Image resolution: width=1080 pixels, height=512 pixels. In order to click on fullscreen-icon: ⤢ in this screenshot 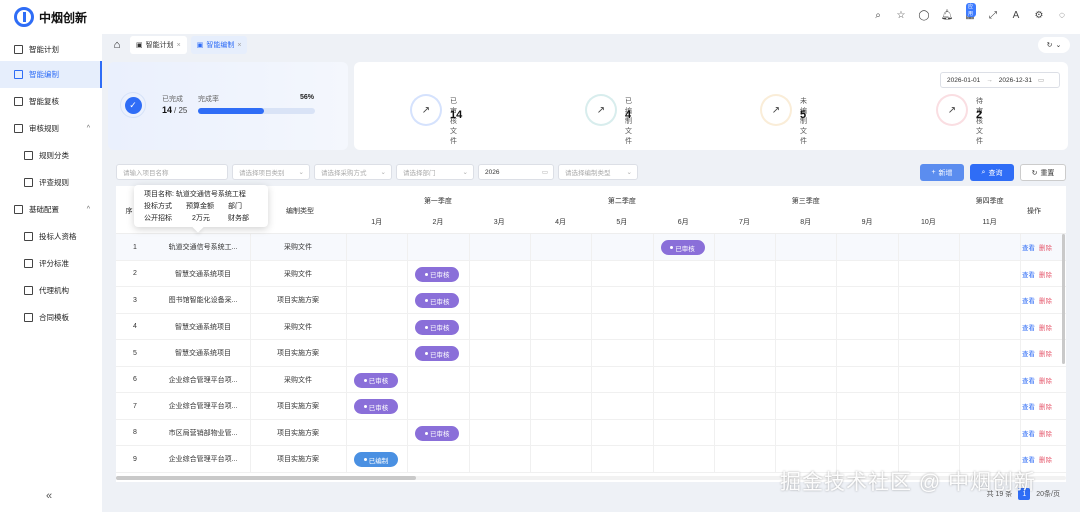, I will do `click(993, 15)`.